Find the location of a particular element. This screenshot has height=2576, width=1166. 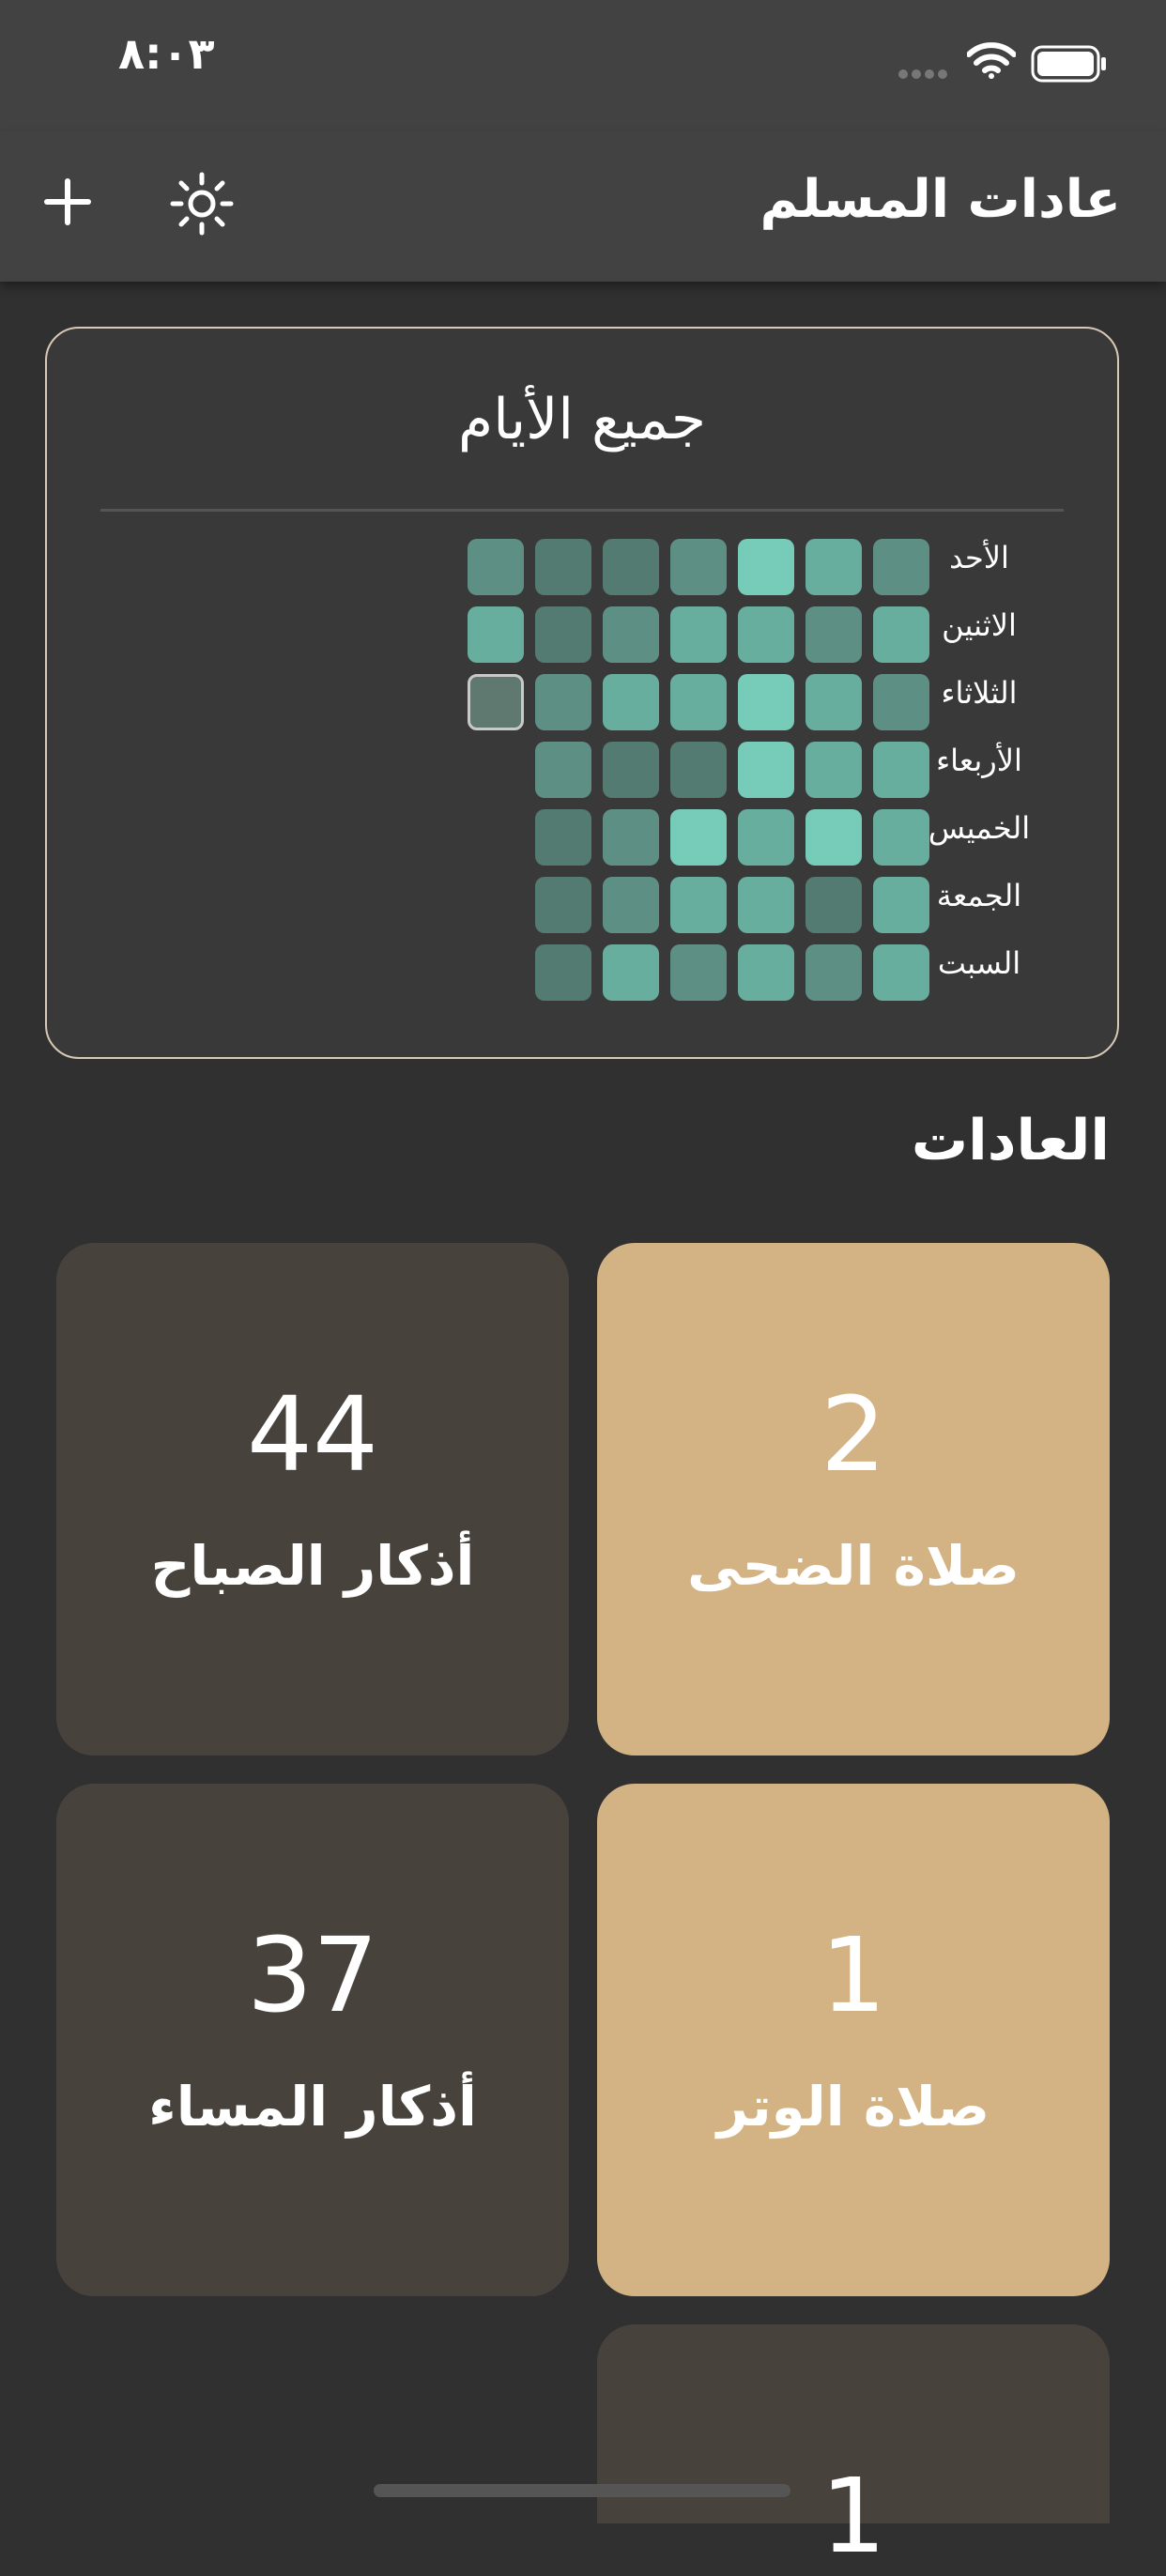

weekday-label: الثلاثاء is located at coordinates (979, 693).